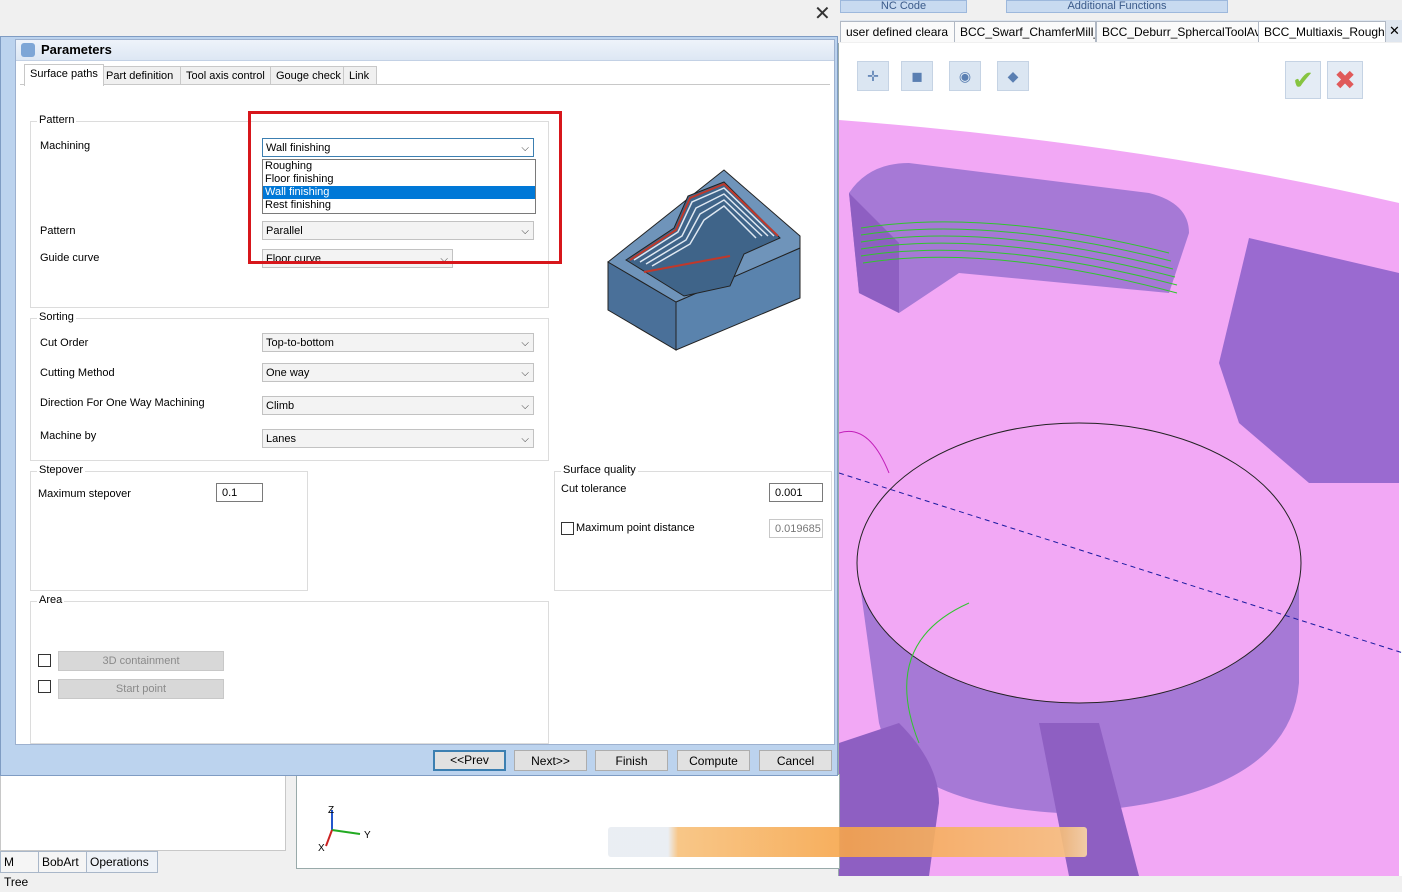 The width and height of the screenshot is (1402, 892). What do you see at coordinates (425, 84) in the screenshot?
I see `tab-underline` at bounding box center [425, 84].